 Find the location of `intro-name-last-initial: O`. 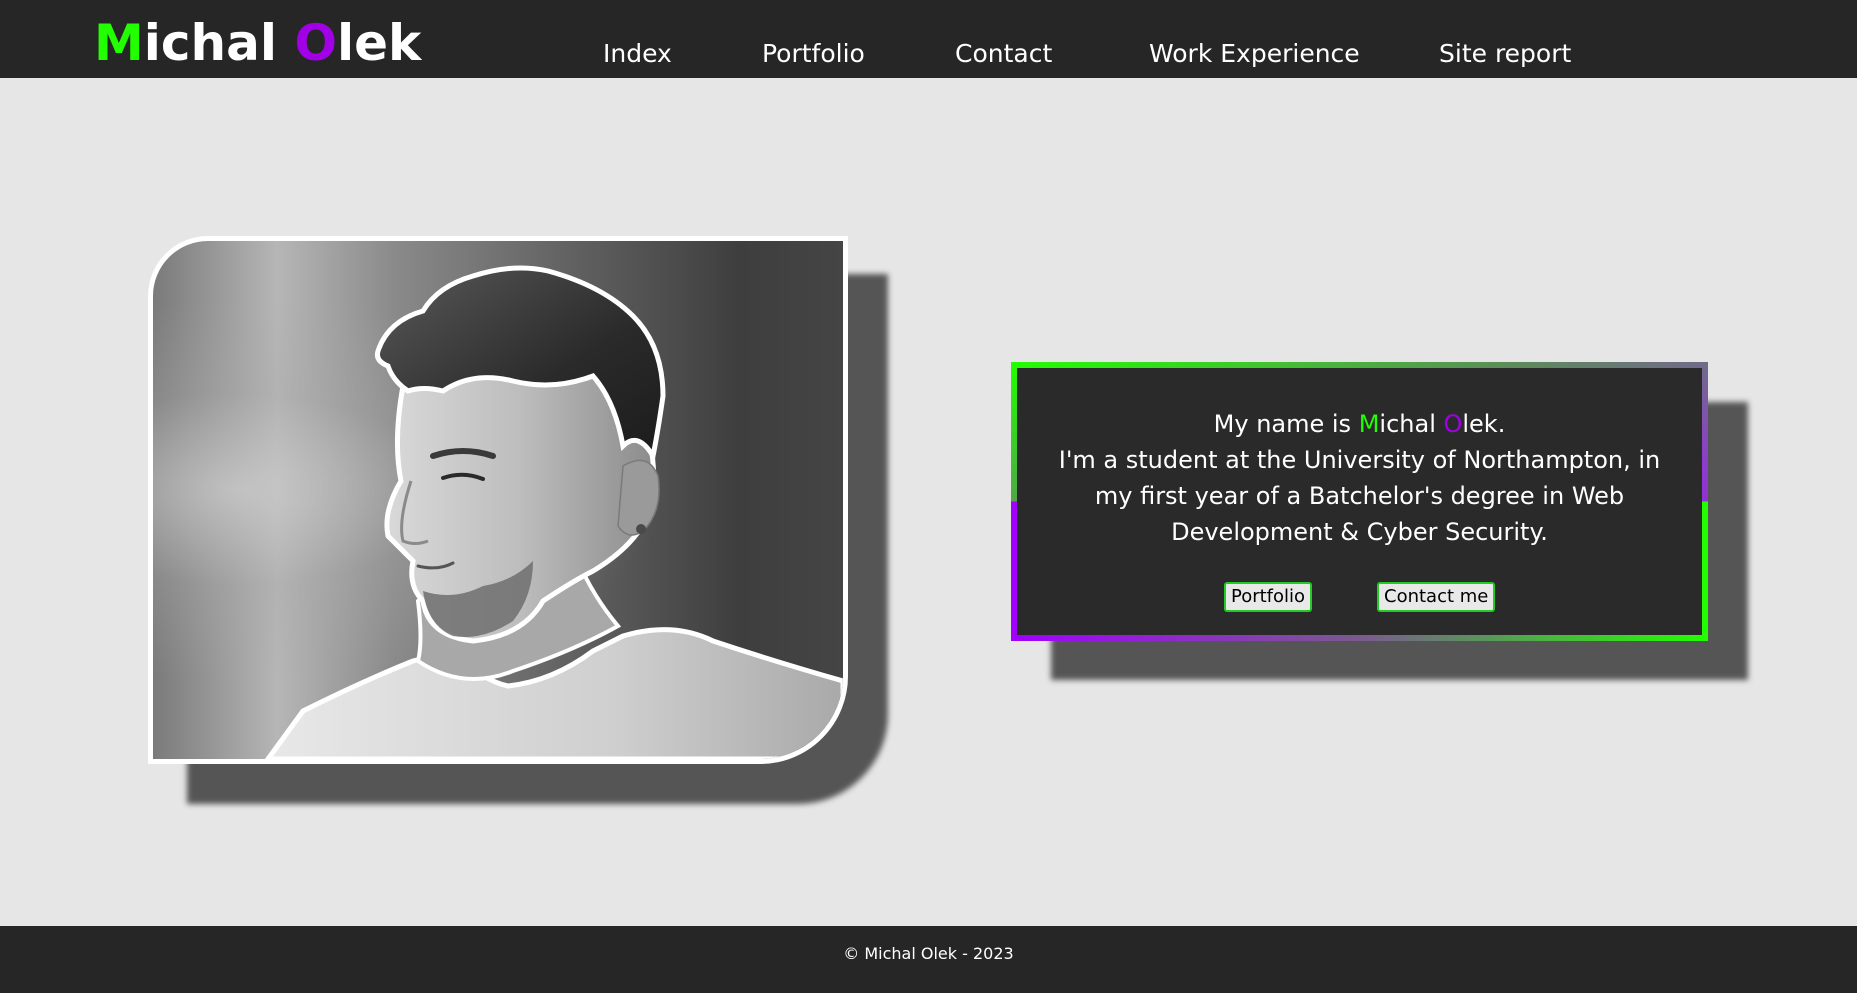

intro-name-last-initial: O is located at coordinates (1453, 424).